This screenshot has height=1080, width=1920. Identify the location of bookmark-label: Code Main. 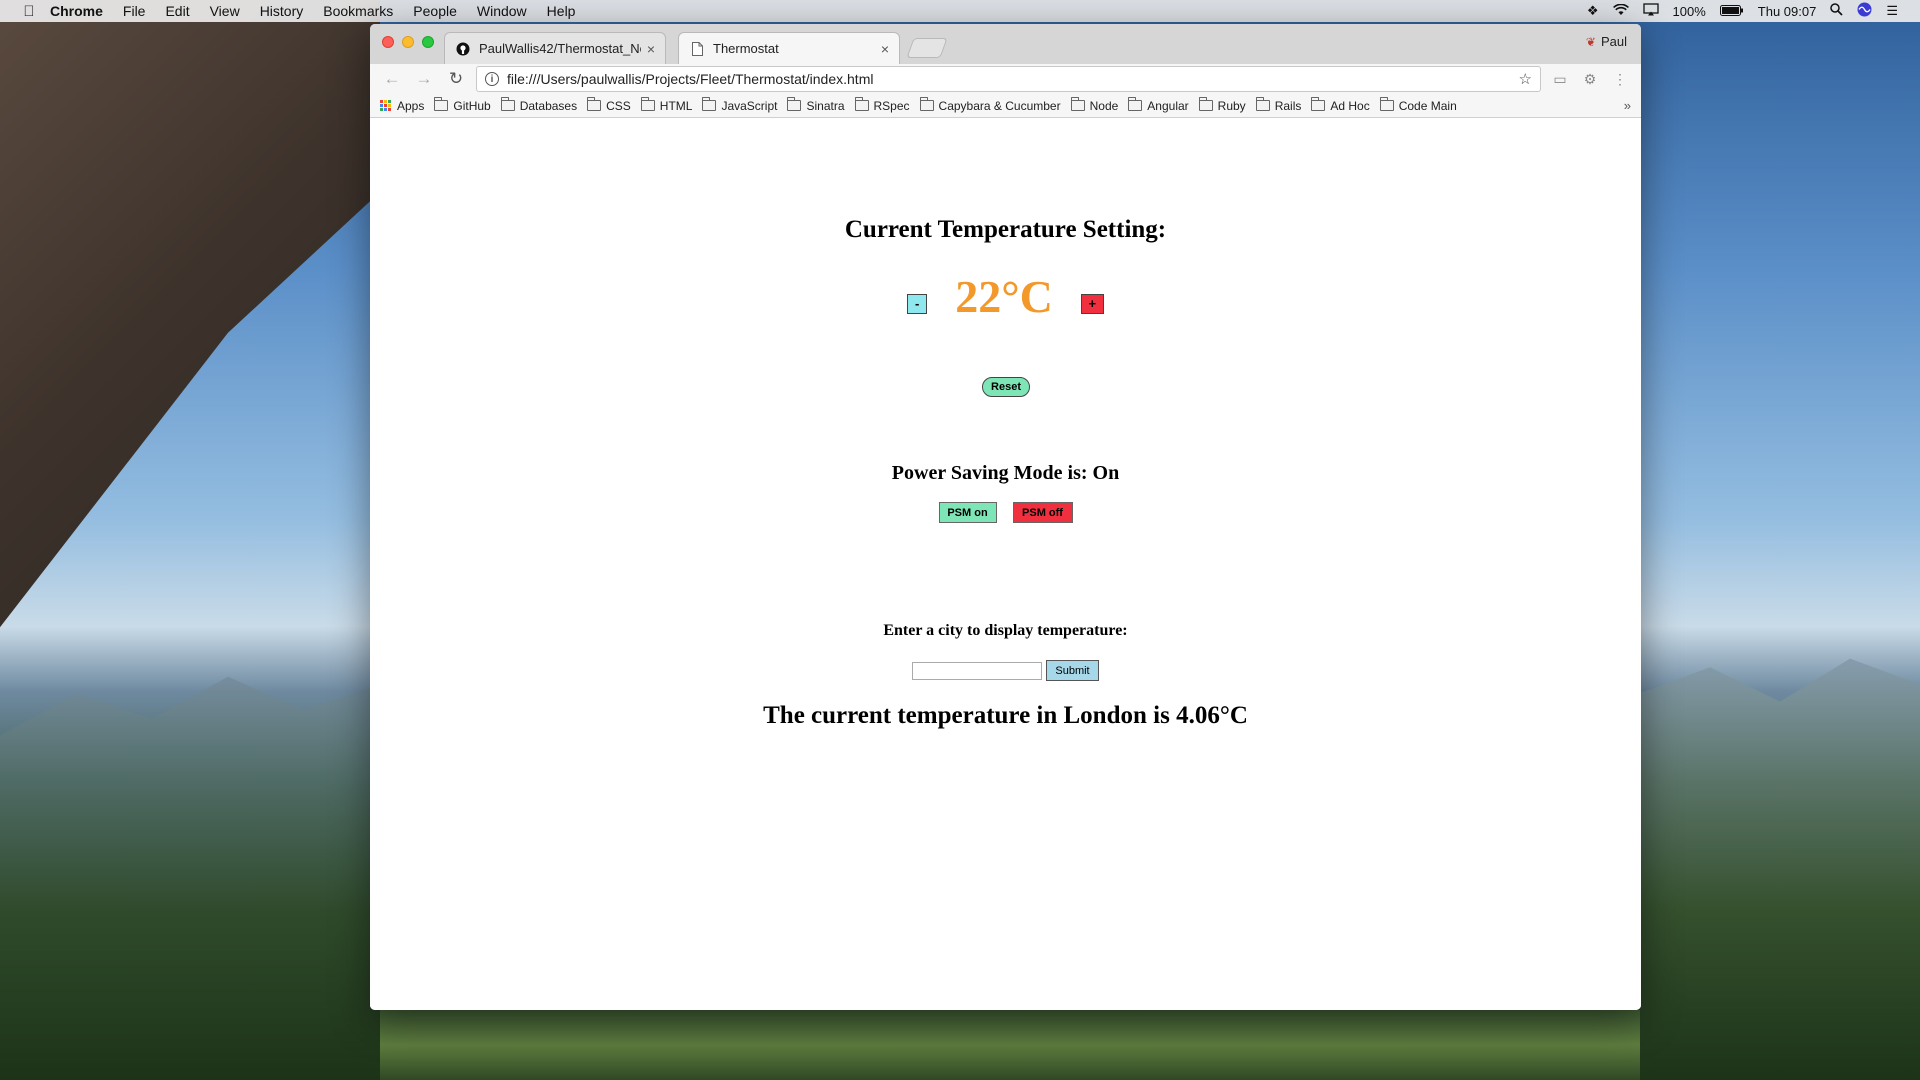
(1427, 105).